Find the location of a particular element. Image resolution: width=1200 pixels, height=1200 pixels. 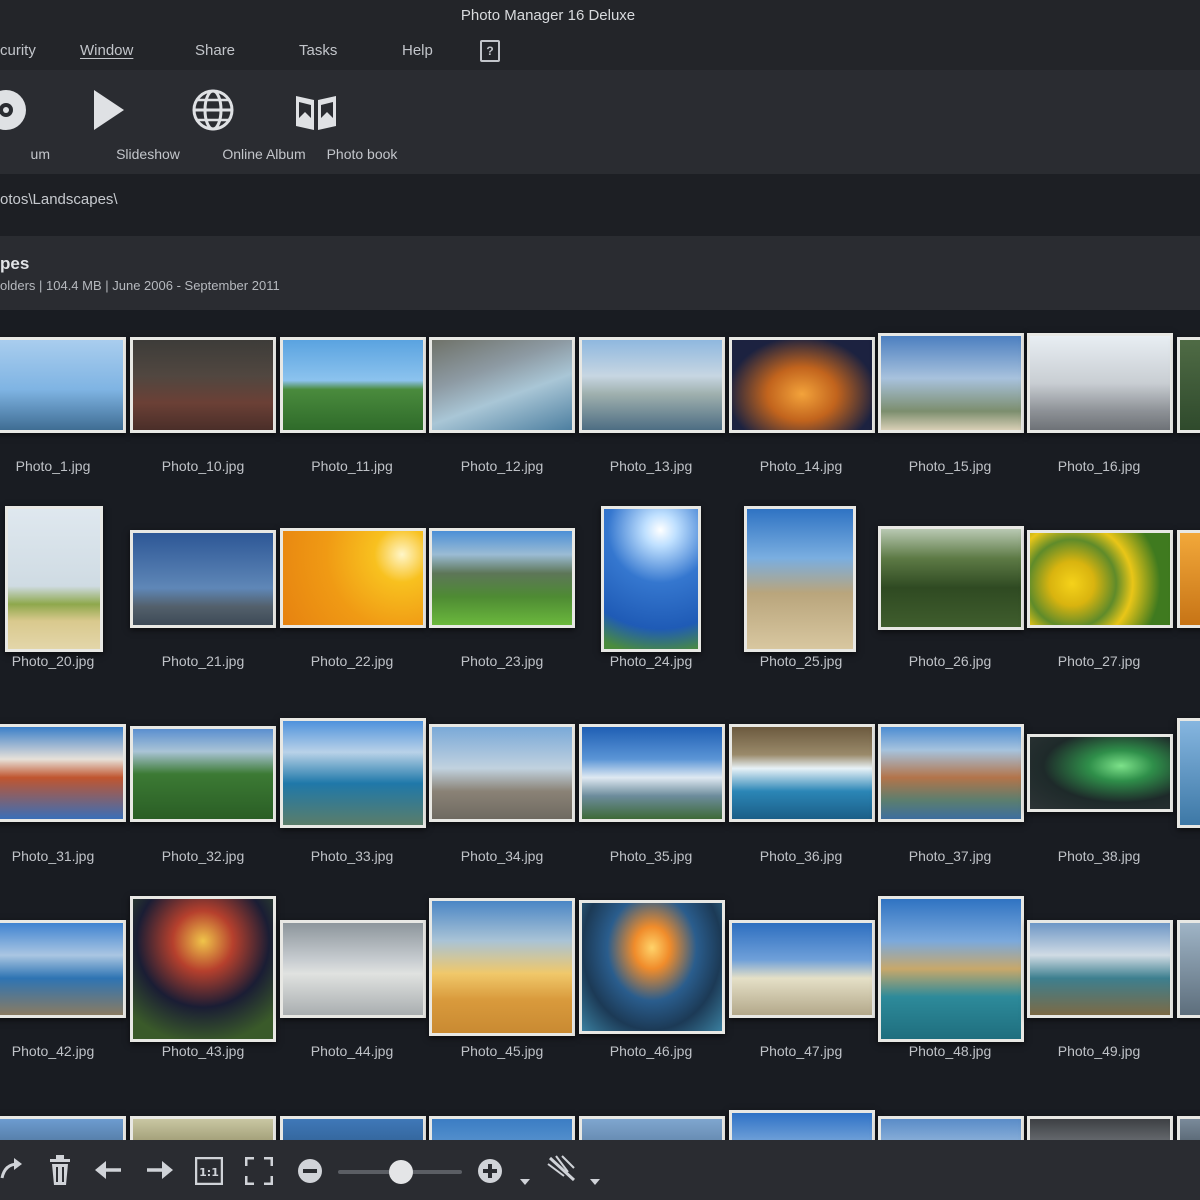

toolbar-album-button: um is located at coordinates (25, 122).